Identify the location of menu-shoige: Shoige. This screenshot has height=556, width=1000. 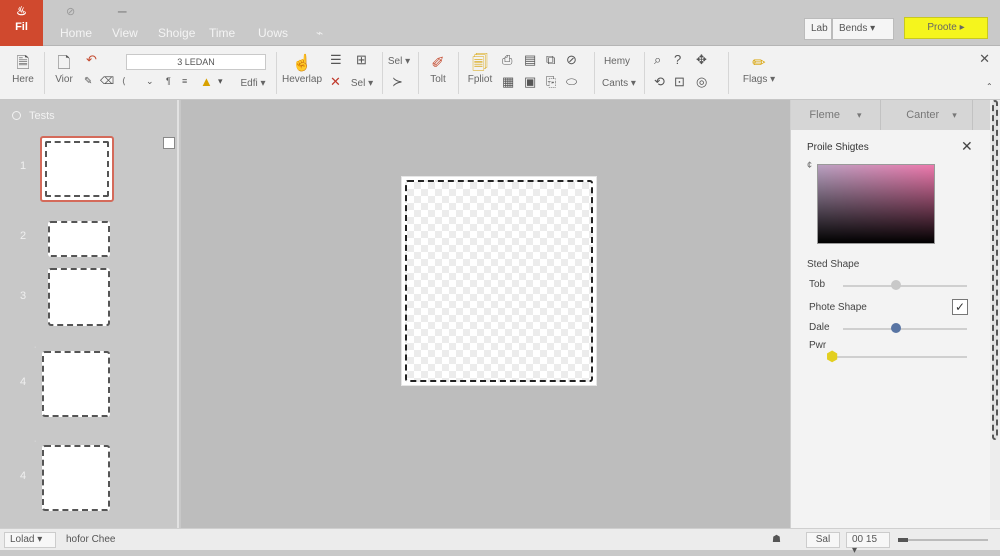
(176, 33).